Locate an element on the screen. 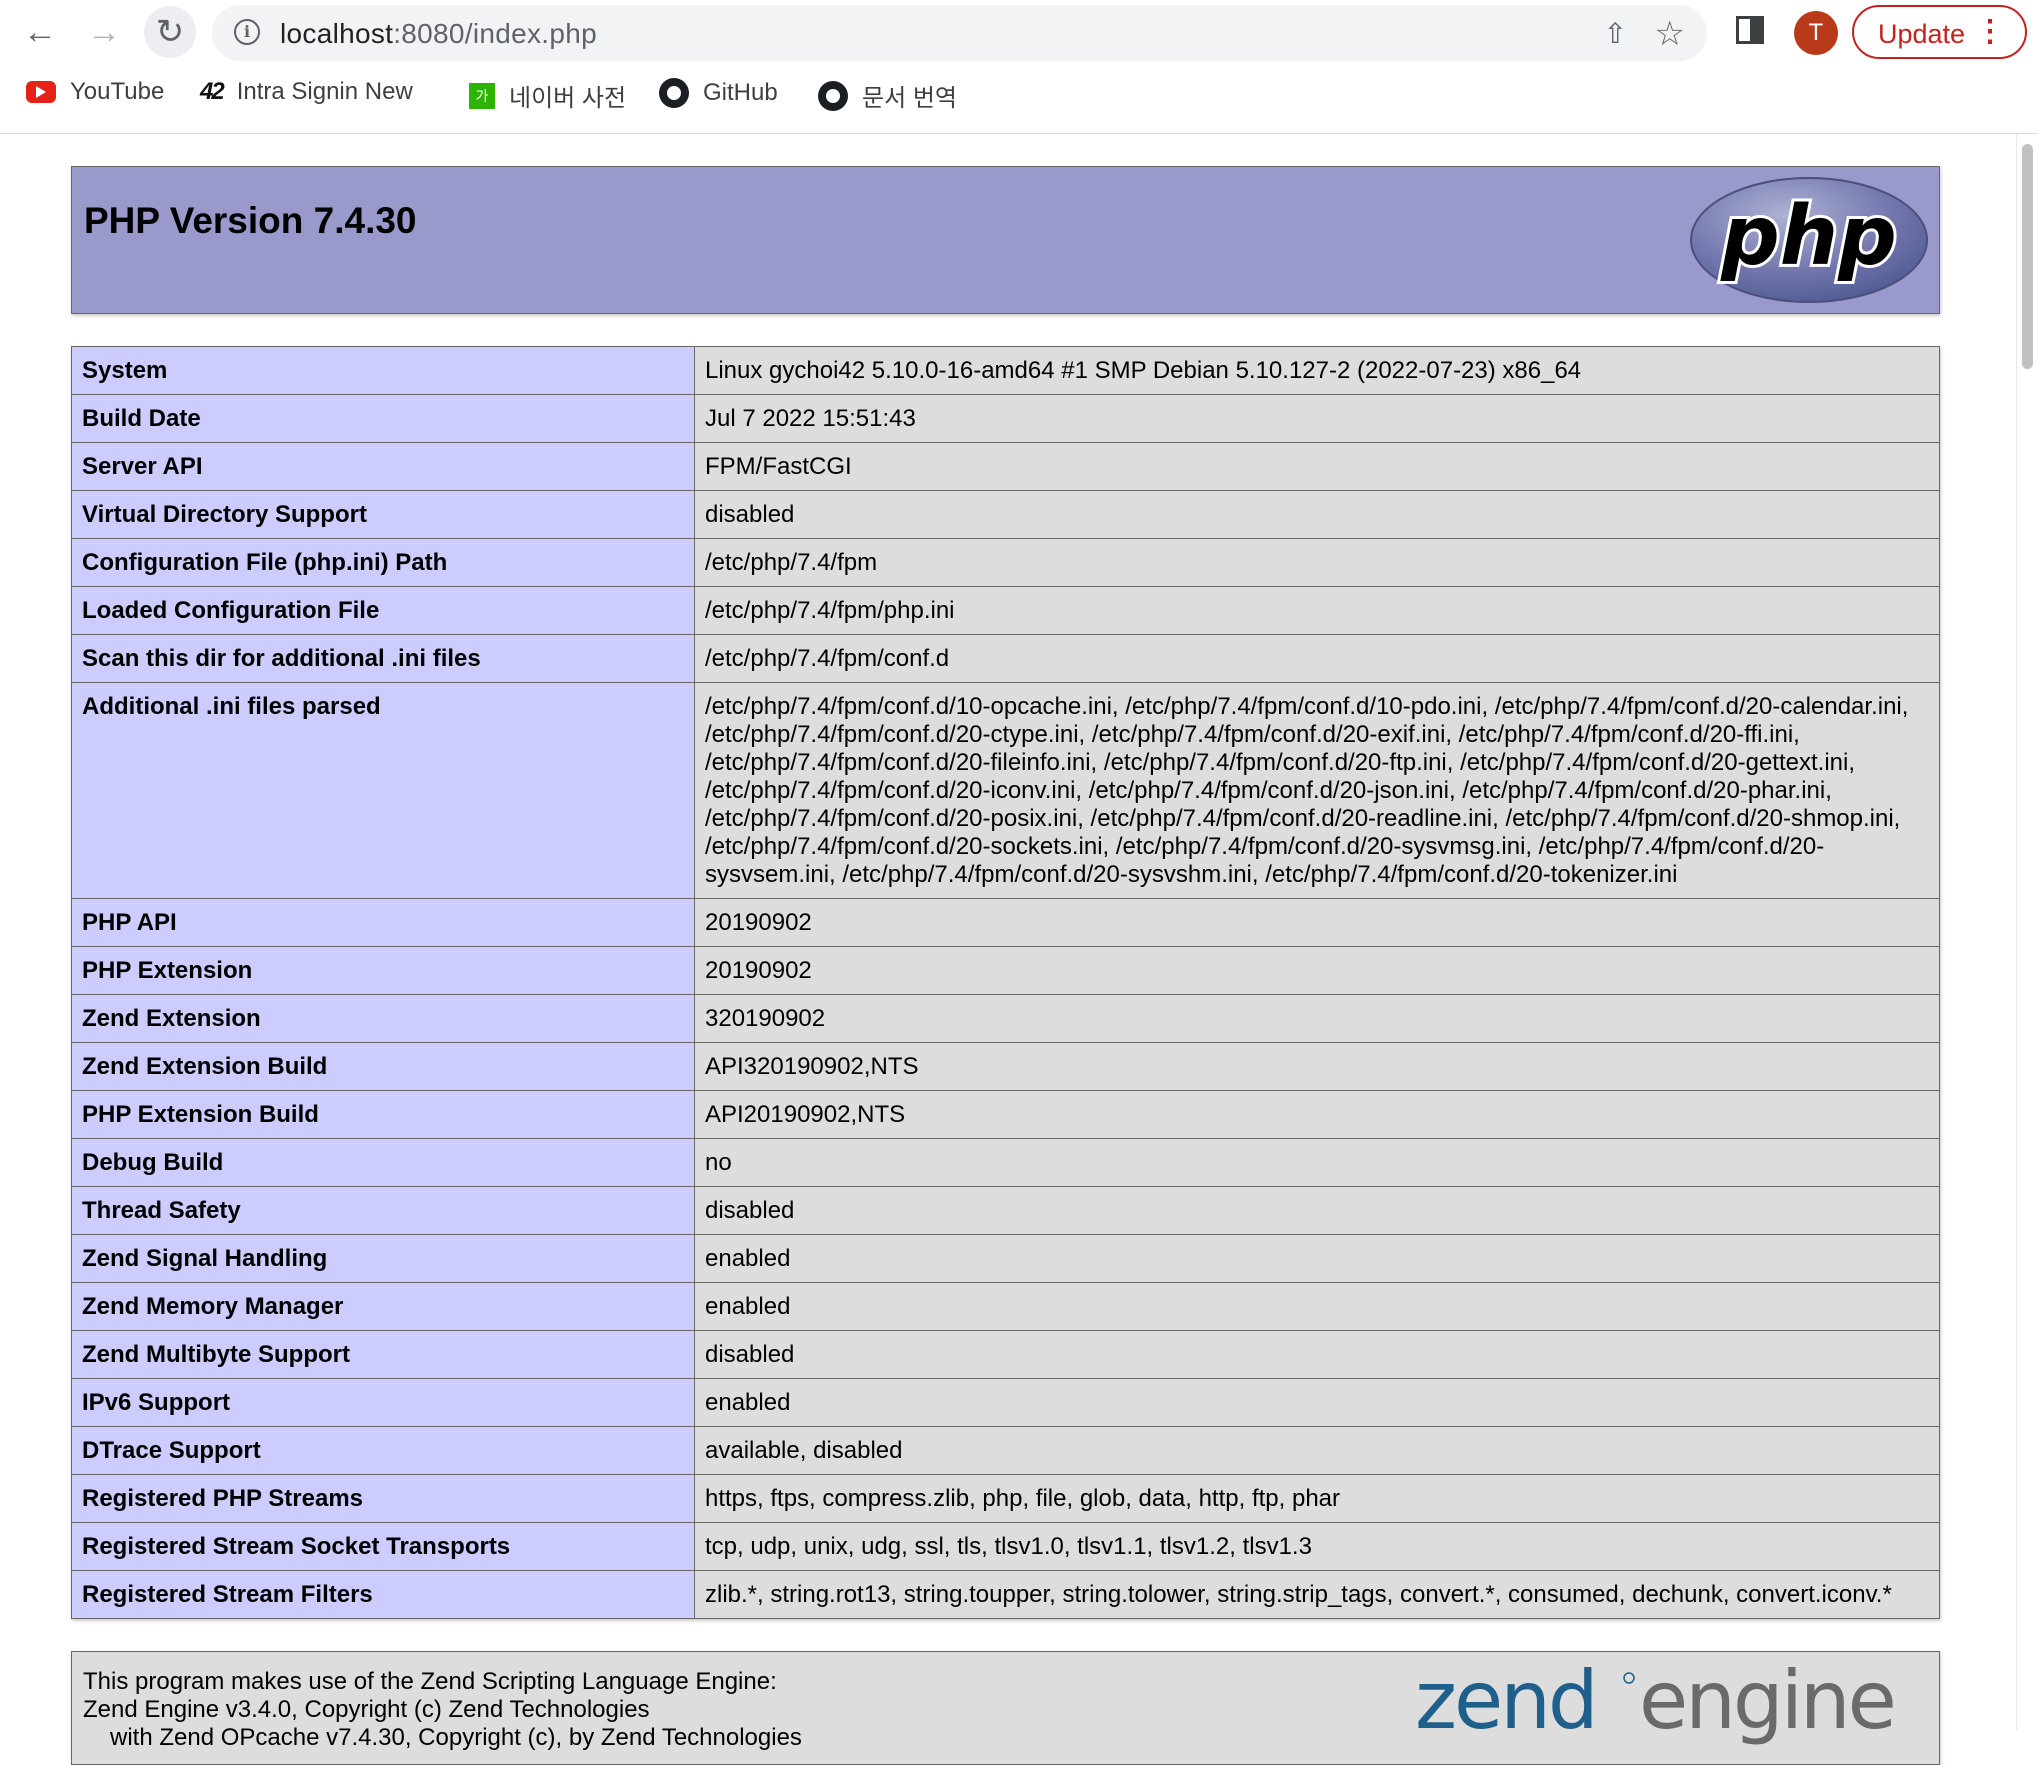 The height and width of the screenshot is (1765, 2038). info-key: Thread Safety is located at coordinates (383, 1210).